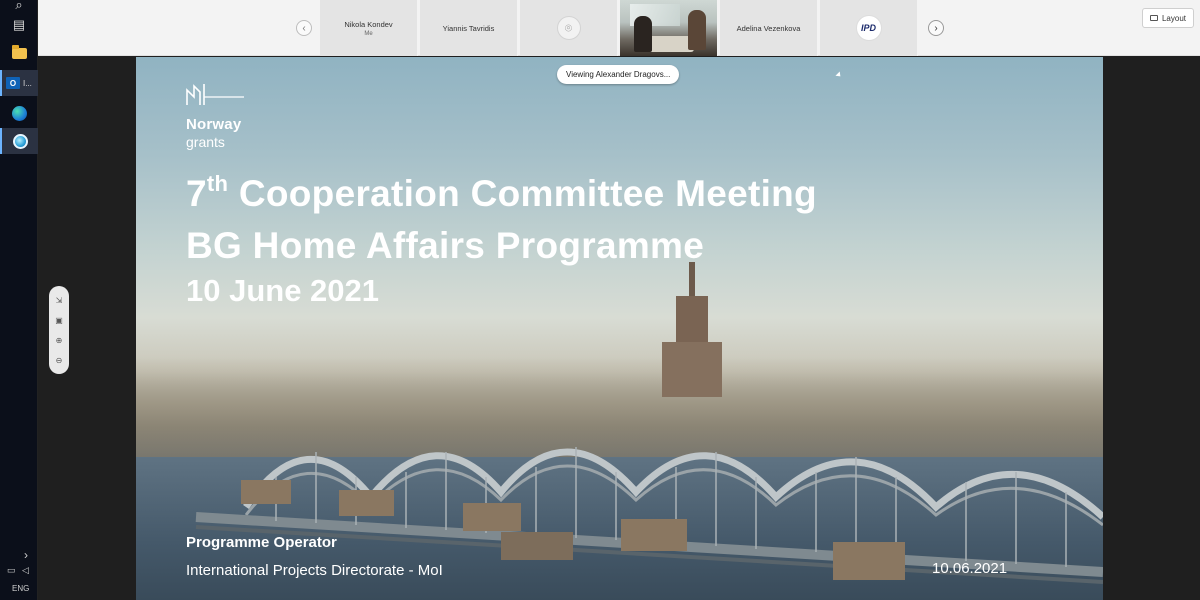  What do you see at coordinates (59, 300) in the screenshot?
I see `pop-out-icon: ⇲` at bounding box center [59, 300].